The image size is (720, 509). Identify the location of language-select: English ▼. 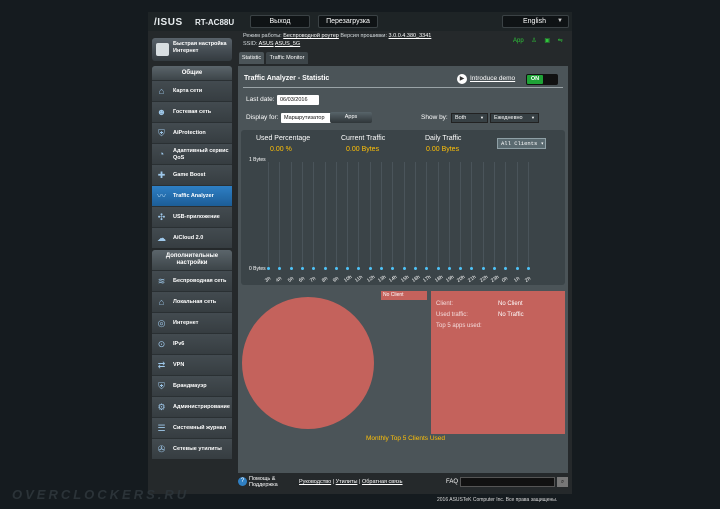
(535, 21).